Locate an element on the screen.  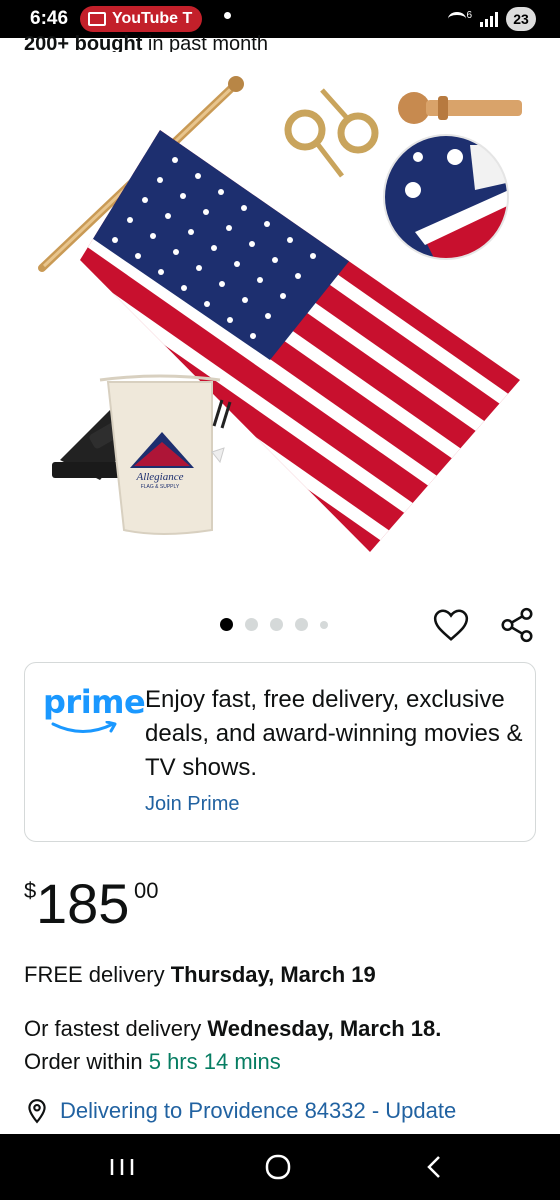
share-icon is located at coordinates (517, 625).